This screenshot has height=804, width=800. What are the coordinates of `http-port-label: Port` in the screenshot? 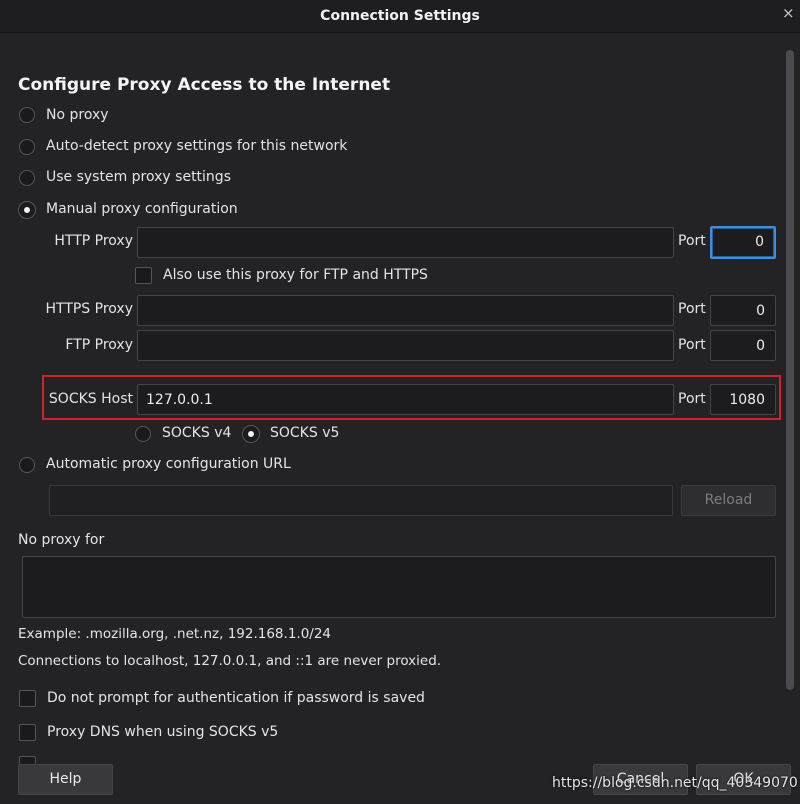 It's located at (692, 241).